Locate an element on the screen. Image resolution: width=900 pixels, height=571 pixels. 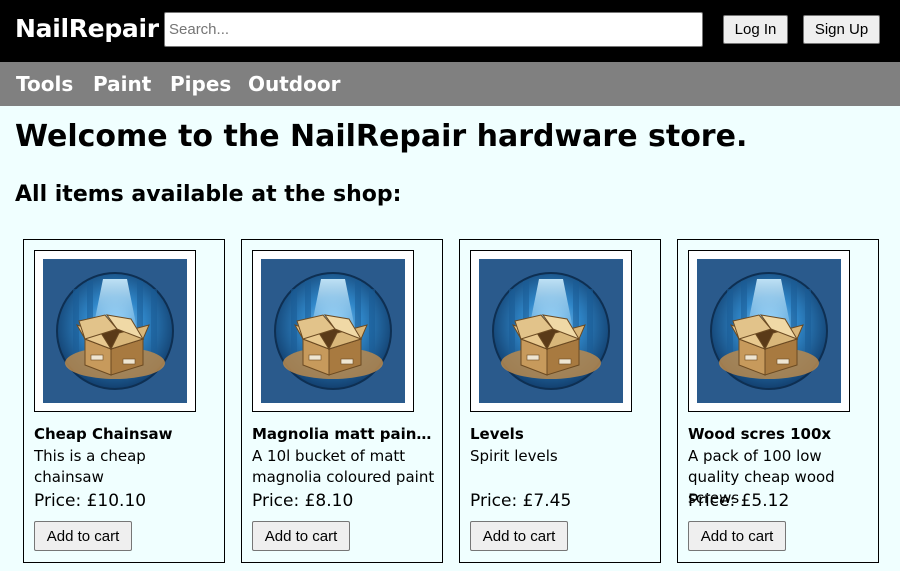
section-heading: All items available at the shop: is located at coordinates (208, 194).